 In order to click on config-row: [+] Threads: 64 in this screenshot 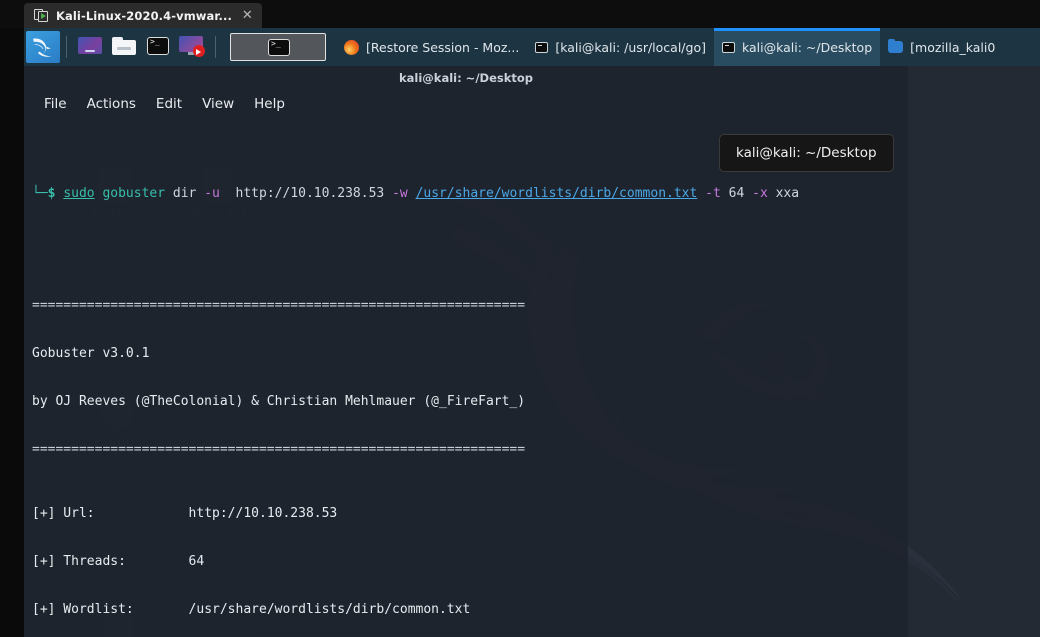, I will do `click(470, 562)`.